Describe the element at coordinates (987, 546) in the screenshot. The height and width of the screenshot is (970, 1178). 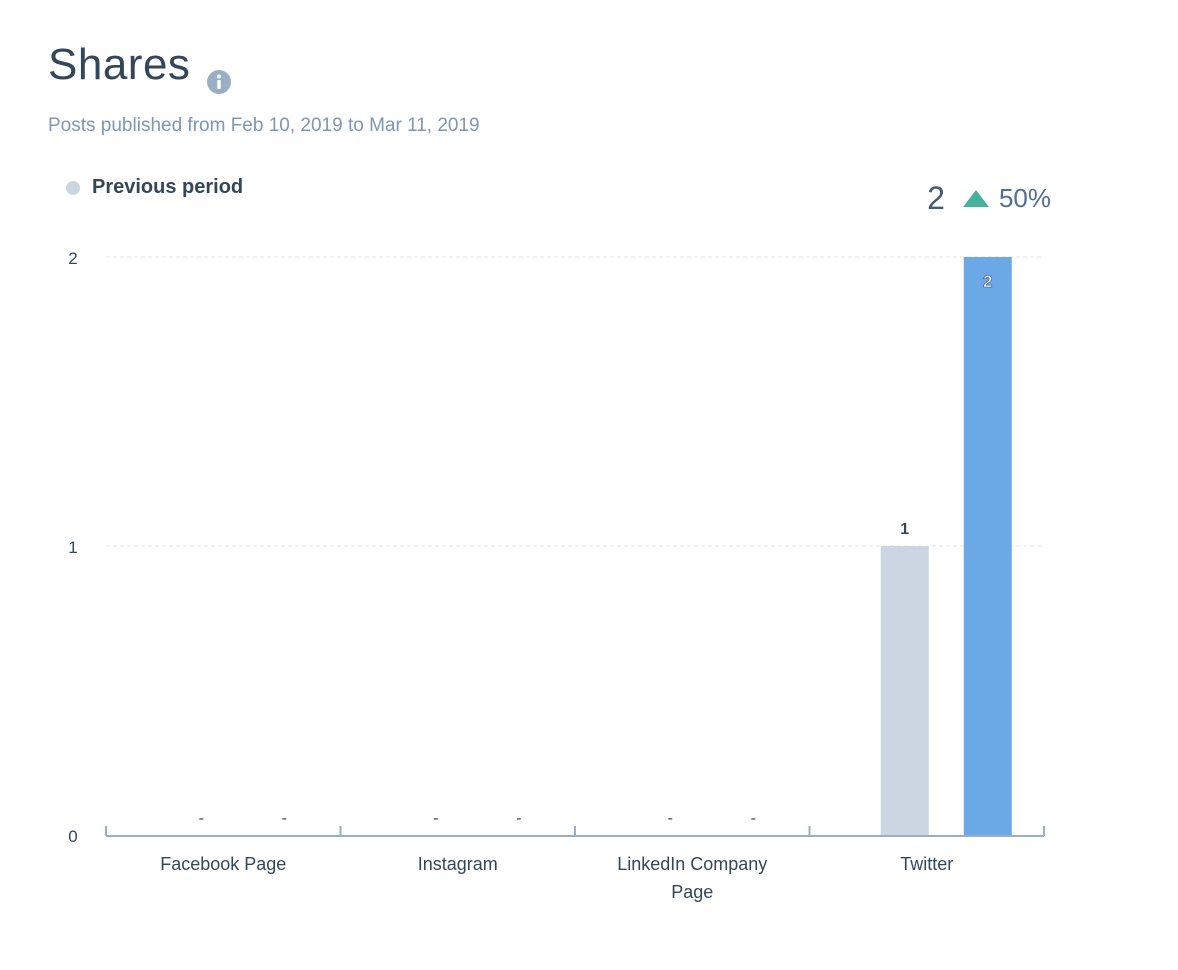
I see `bar-current-period` at that location.